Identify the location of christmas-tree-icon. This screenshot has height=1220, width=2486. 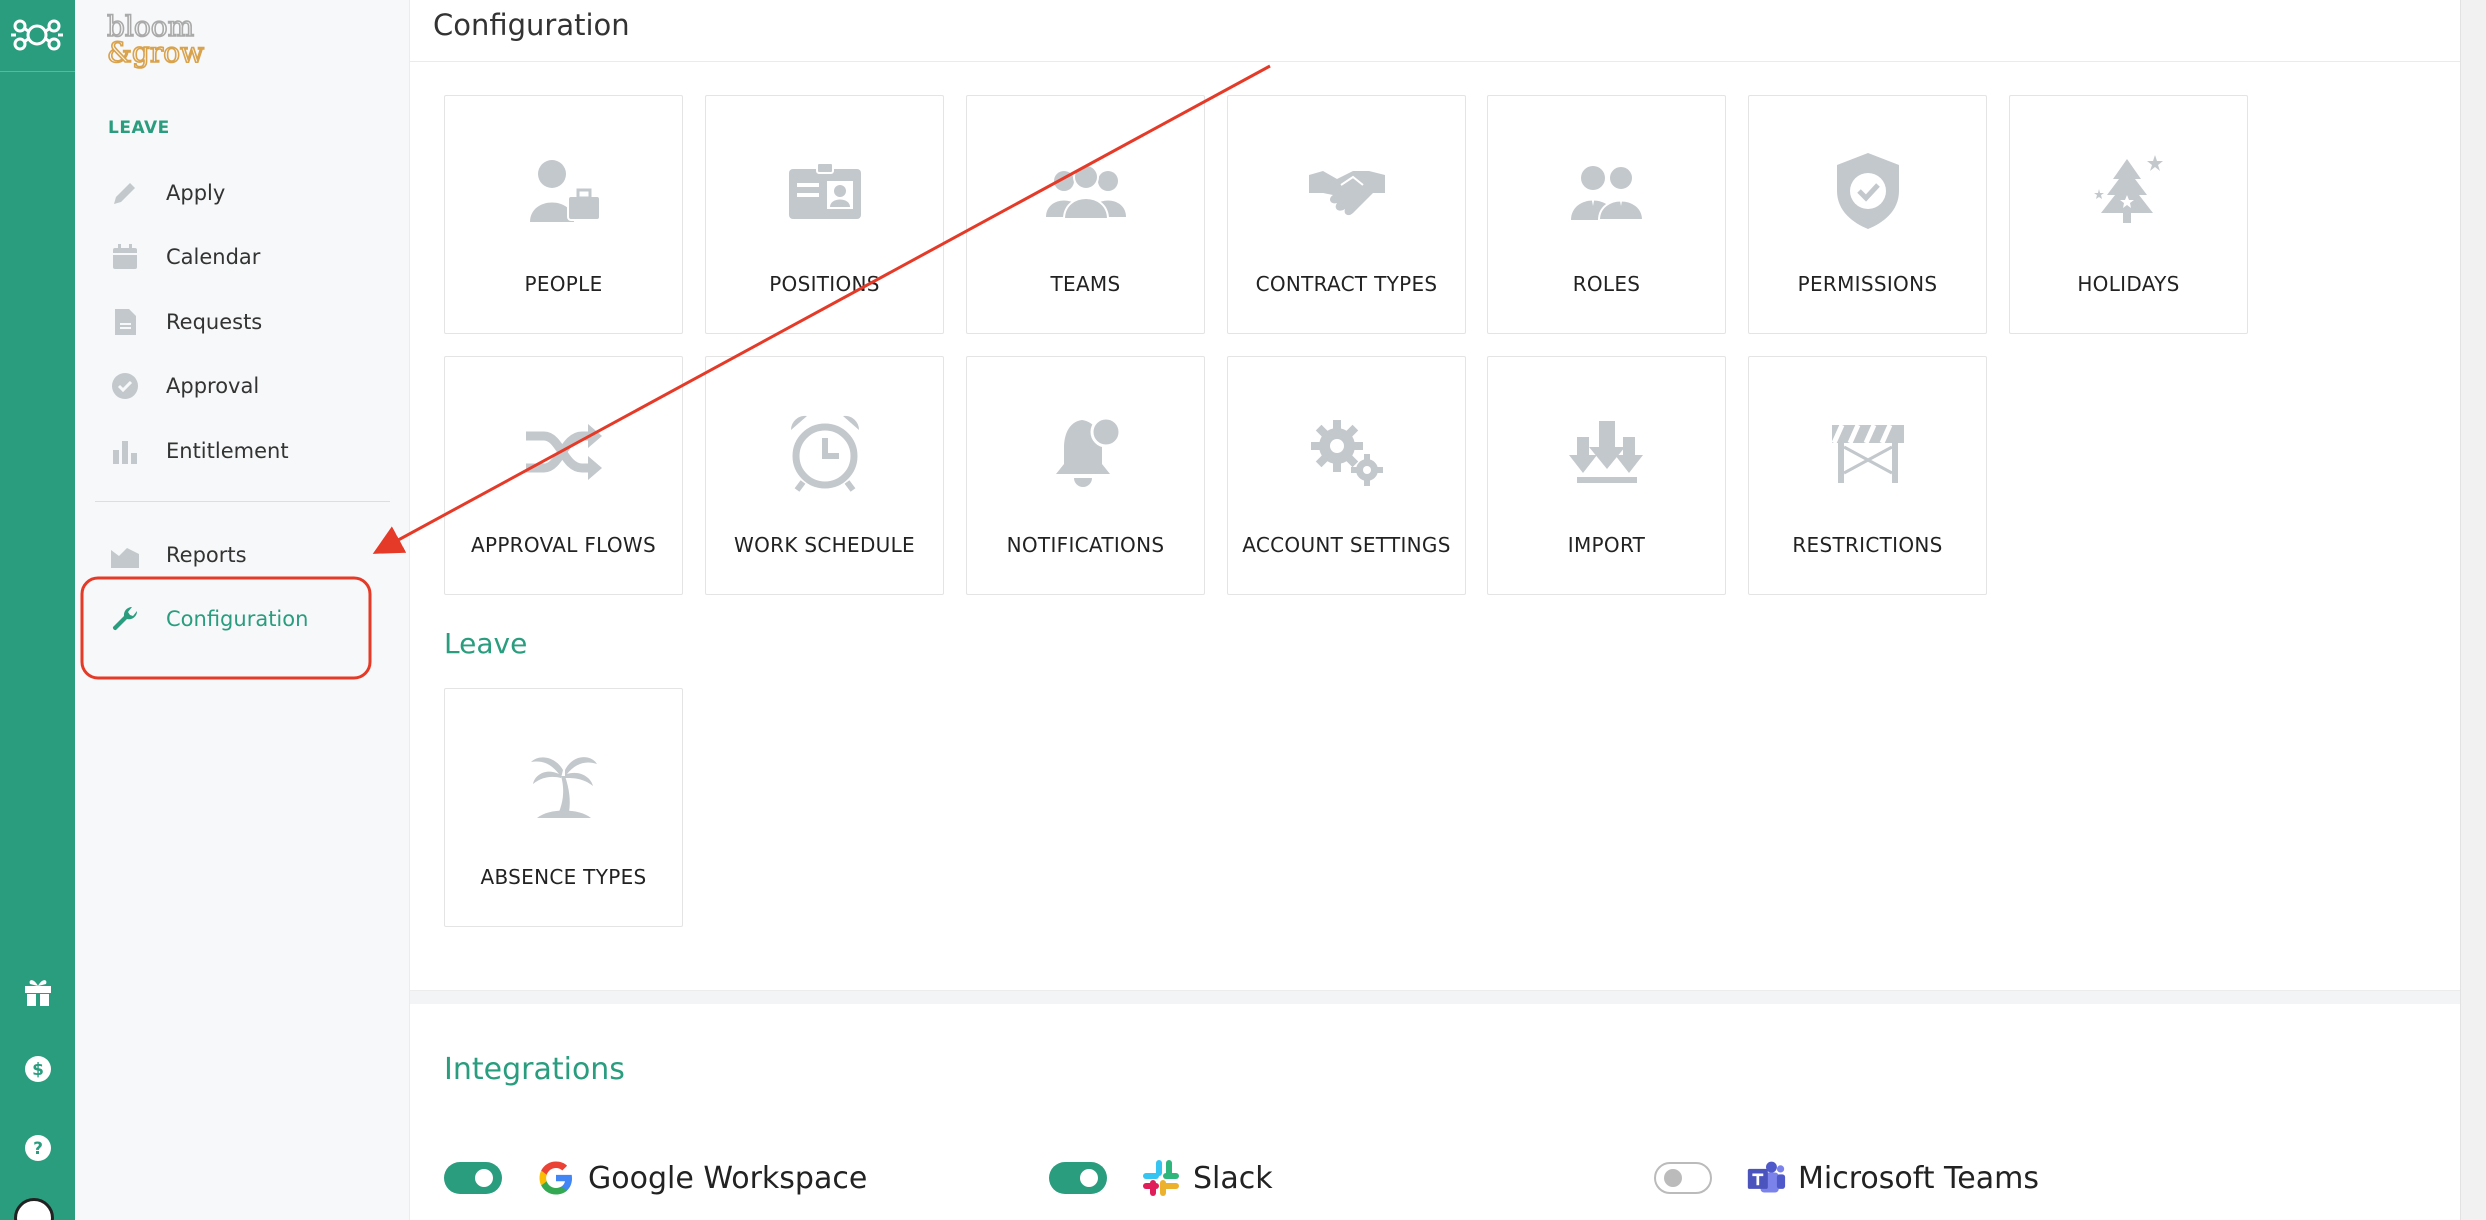
(2128, 191).